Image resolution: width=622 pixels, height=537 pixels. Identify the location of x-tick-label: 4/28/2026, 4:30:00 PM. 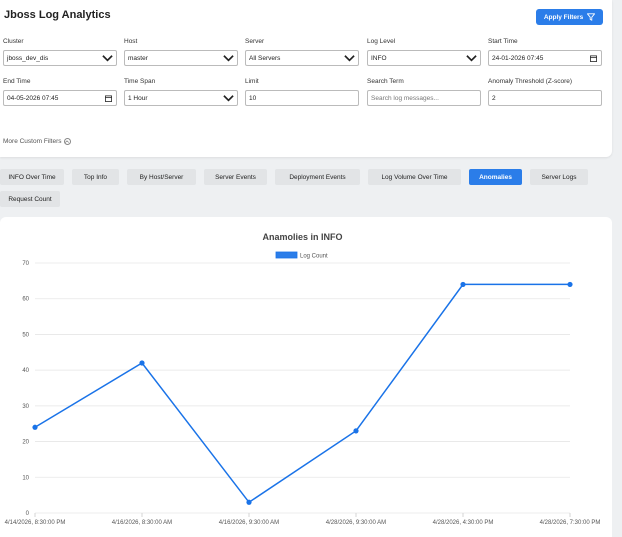
(463, 523).